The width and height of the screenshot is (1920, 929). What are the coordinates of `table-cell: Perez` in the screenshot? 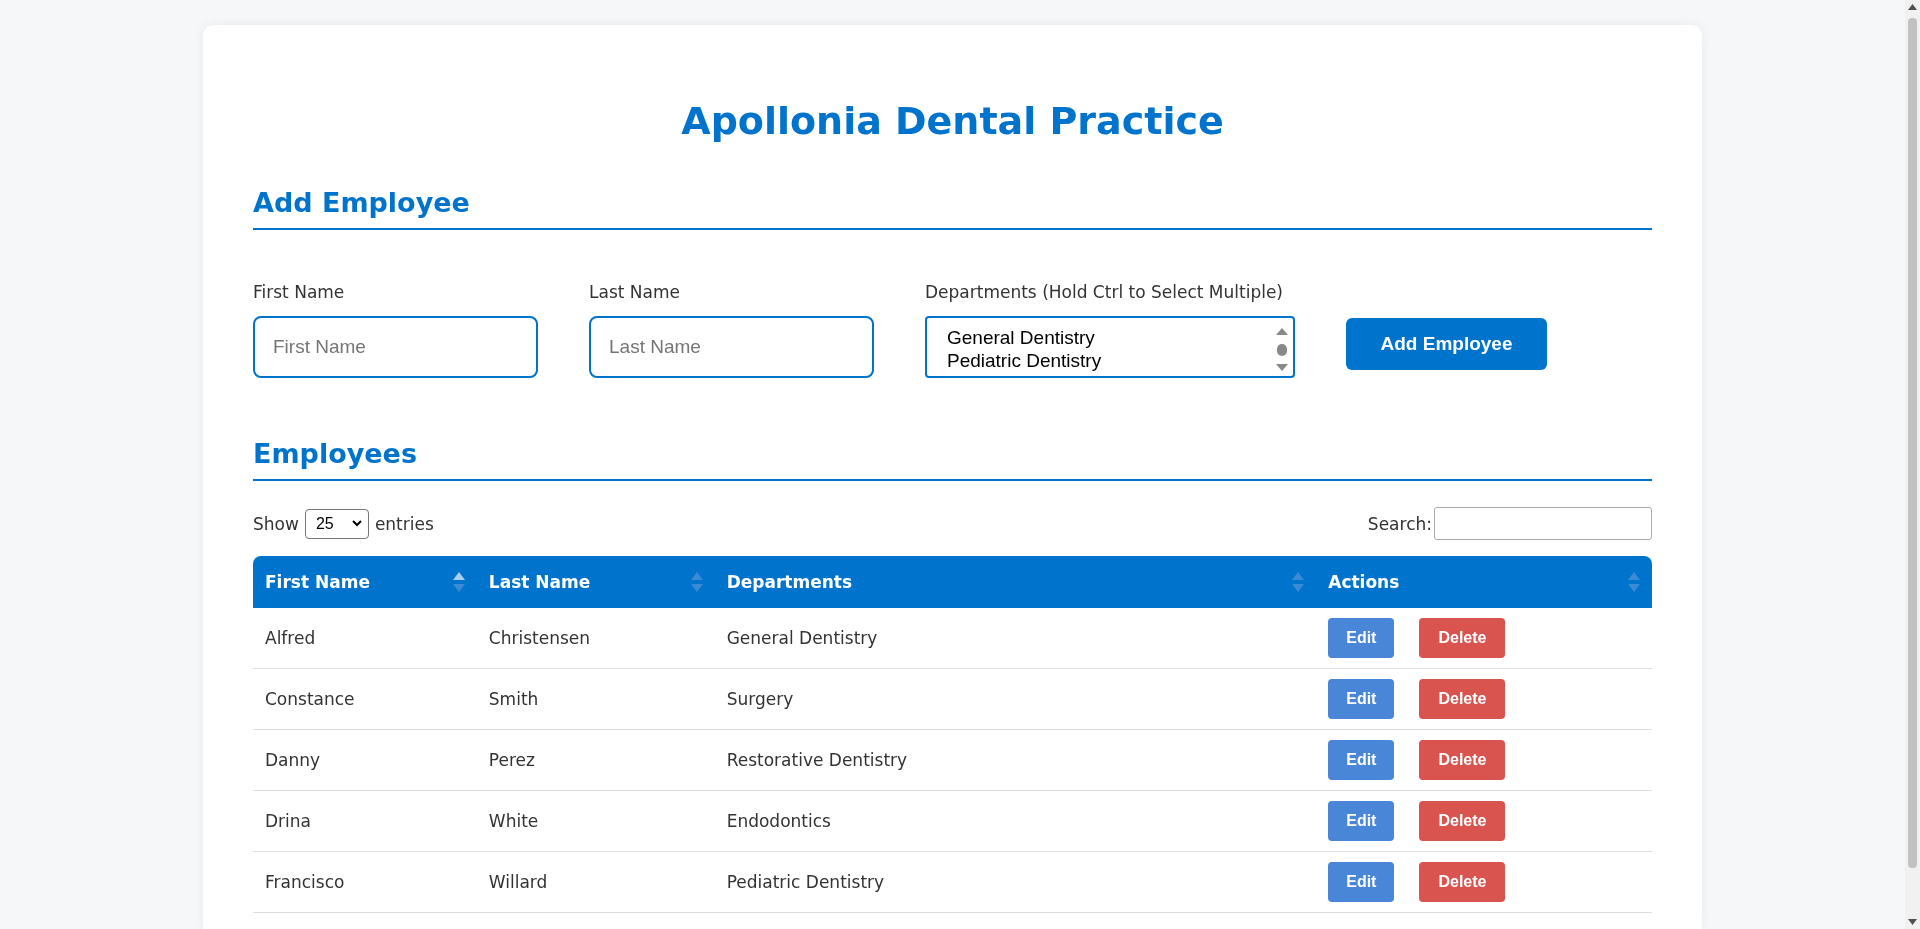 It's located at (595, 760).